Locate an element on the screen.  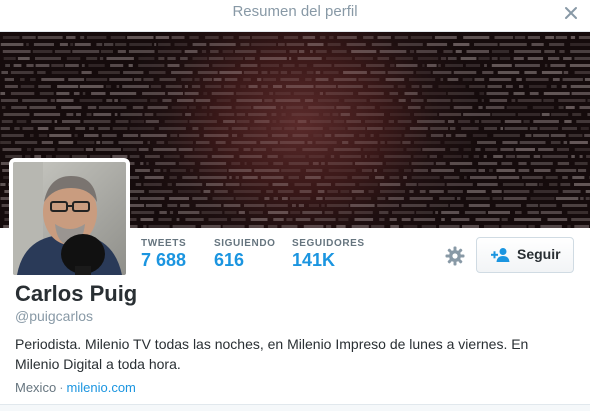
modal-header: Resumen del perfil is located at coordinates (295, 16).